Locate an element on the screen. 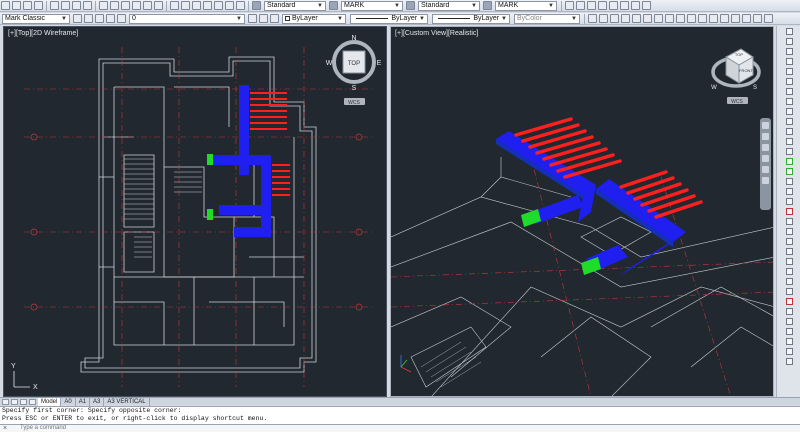 Image resolution: width=800 pixels, height=432 pixels. zoom-window-icon is located at coordinates (147, 5).